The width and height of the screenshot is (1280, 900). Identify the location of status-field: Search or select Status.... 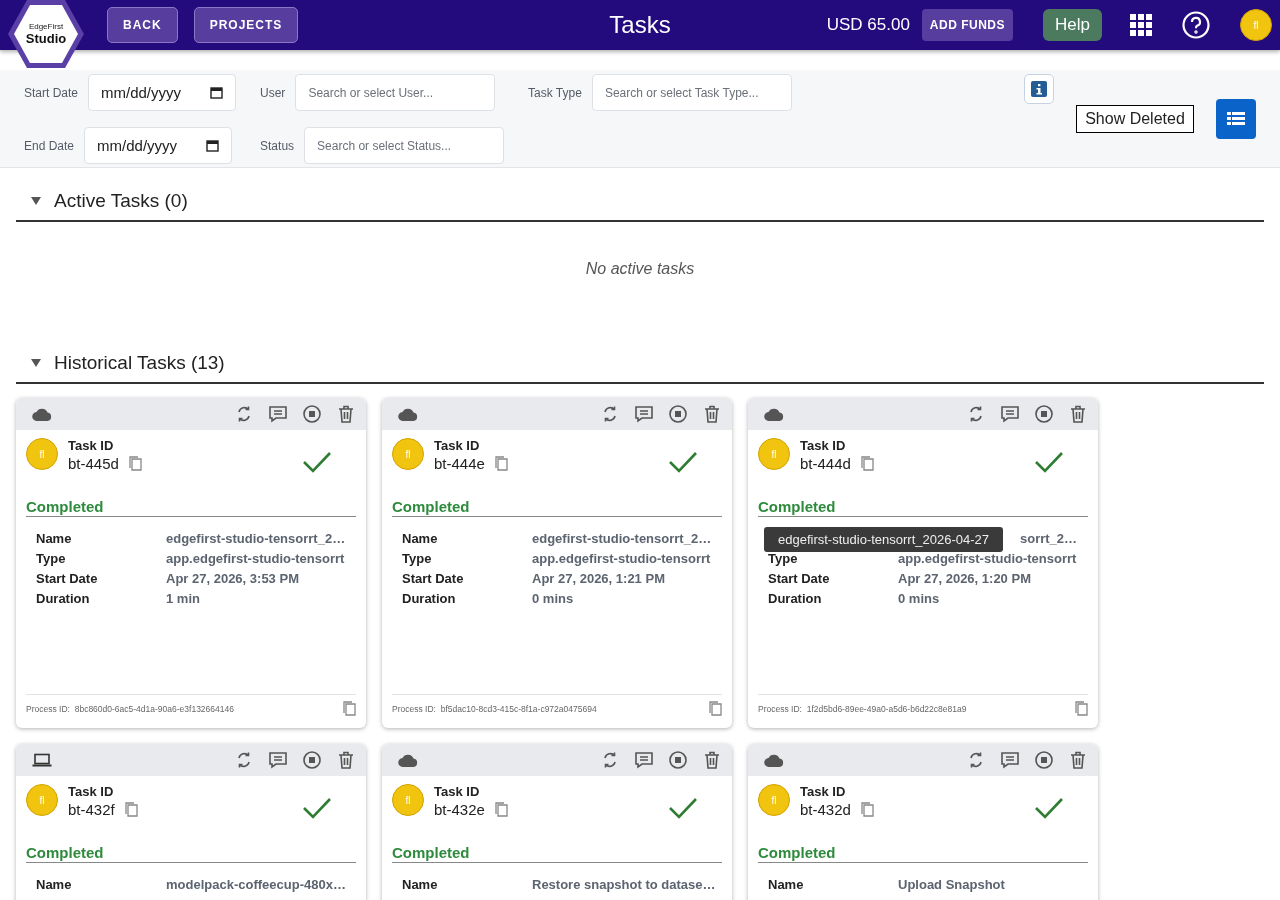
(404, 145).